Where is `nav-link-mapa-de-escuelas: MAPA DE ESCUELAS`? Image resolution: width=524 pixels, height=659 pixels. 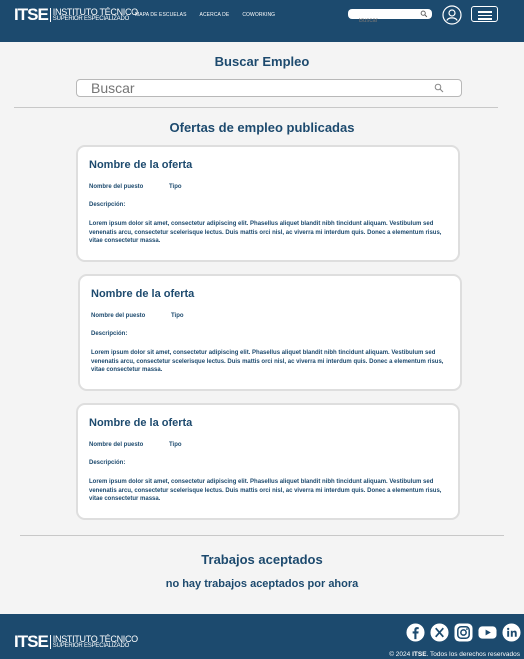 nav-link-mapa-de-escuelas: MAPA DE ESCUELAS is located at coordinates (161, 15).